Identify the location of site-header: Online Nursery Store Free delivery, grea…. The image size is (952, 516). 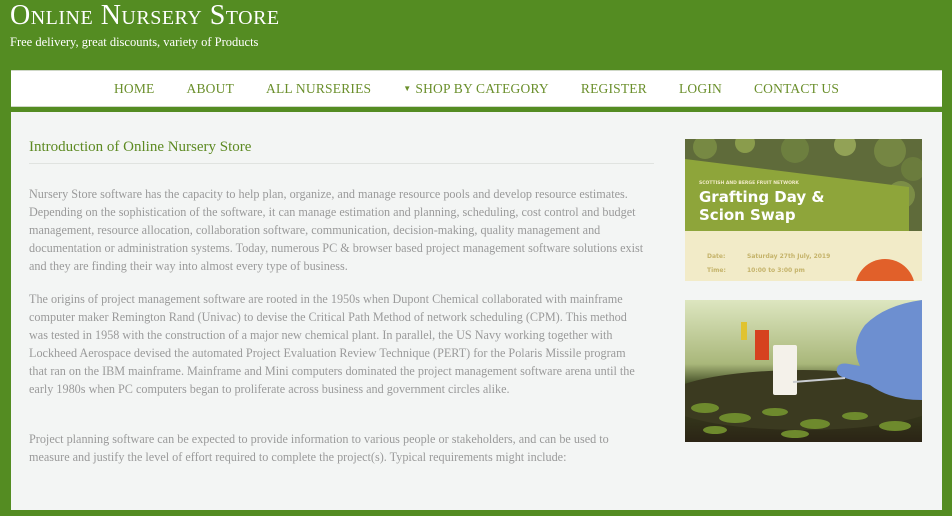
(476, 33).